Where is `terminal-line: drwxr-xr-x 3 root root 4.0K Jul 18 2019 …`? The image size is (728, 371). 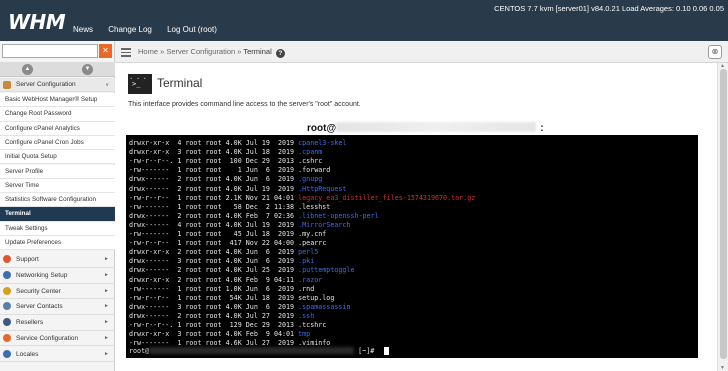 terminal-line: drwxr-xr-x 3 root root 4.0K Jul 18 2019 … is located at coordinates (226, 152).